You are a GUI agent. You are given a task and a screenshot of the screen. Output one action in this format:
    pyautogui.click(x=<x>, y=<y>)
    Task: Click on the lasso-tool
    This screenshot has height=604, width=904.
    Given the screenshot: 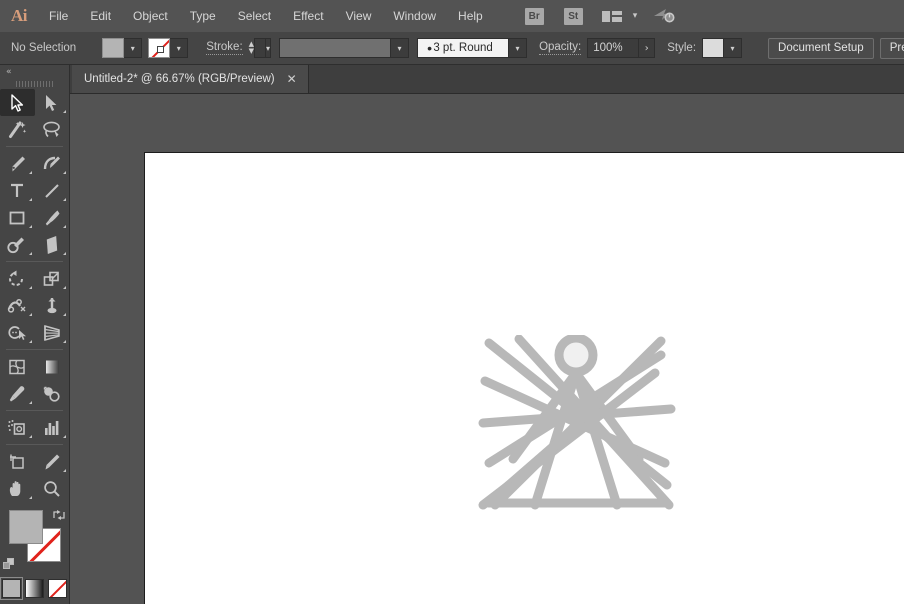 What is the action you would take?
    pyautogui.click(x=52, y=129)
    